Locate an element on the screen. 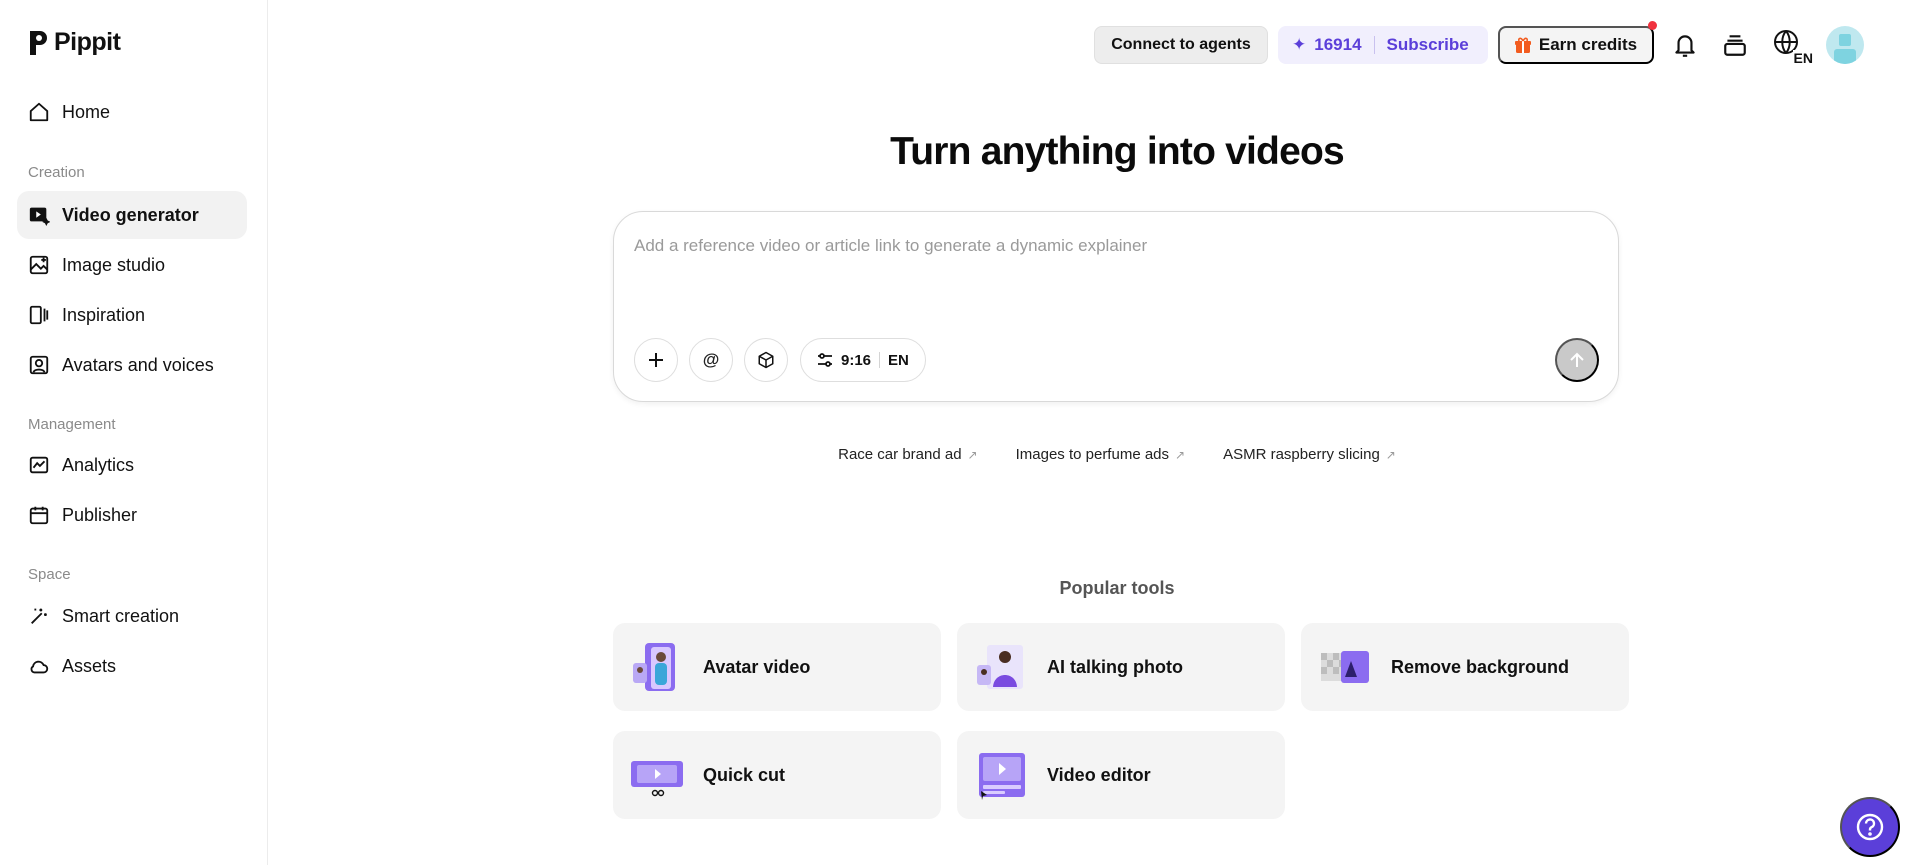 The image size is (1912, 865). tool-card-quick-cut: Quick cut is located at coordinates (777, 775).